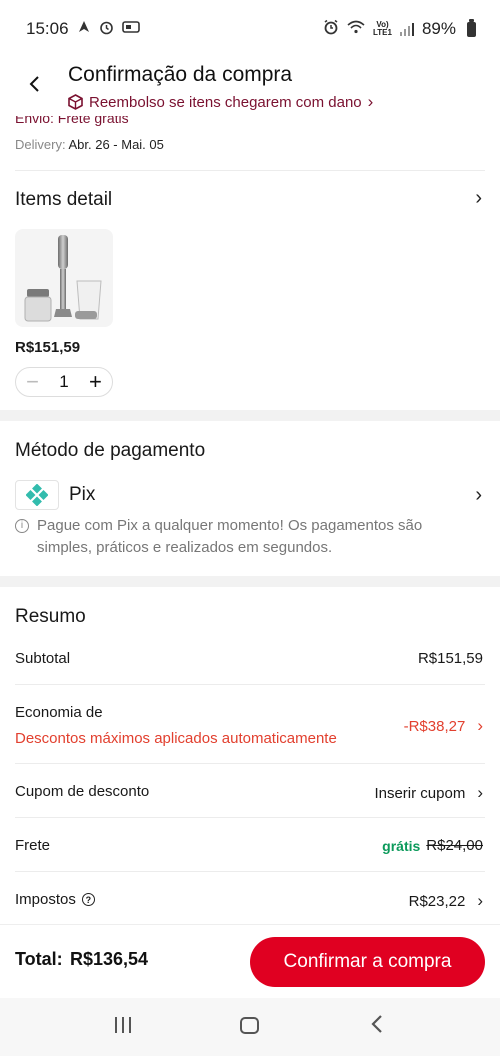  I want to click on status-bar: 15:06 Vo) LTE1 89%, so click(250, 29).